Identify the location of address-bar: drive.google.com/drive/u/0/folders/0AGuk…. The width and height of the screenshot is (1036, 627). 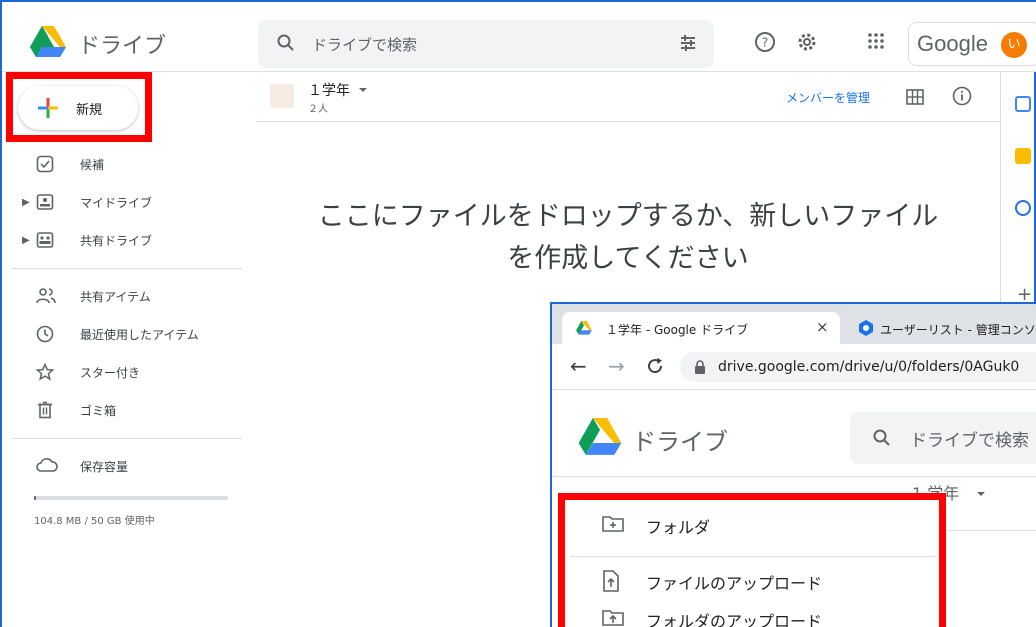
(858, 367).